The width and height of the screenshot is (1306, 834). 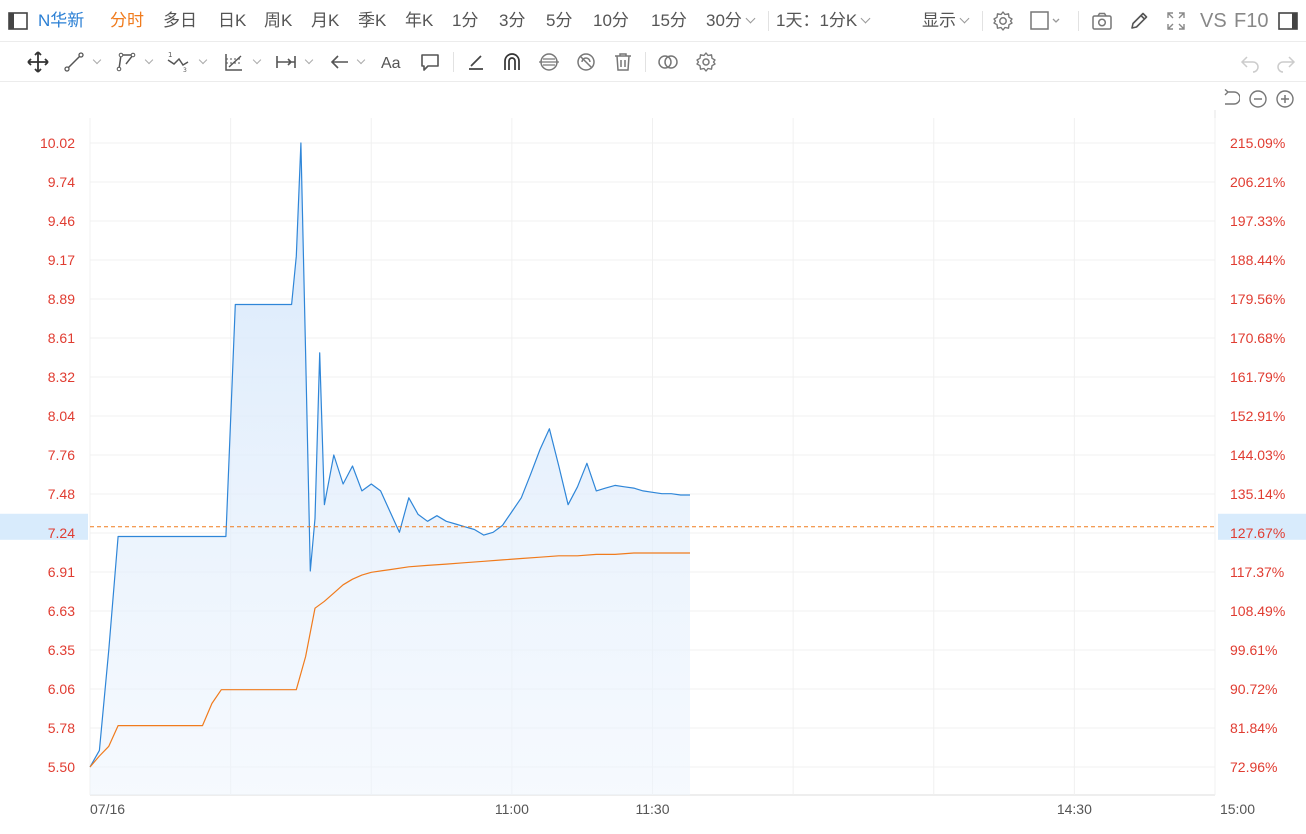 I want to click on y-tick-label-left: 9.17, so click(x=61, y=260).